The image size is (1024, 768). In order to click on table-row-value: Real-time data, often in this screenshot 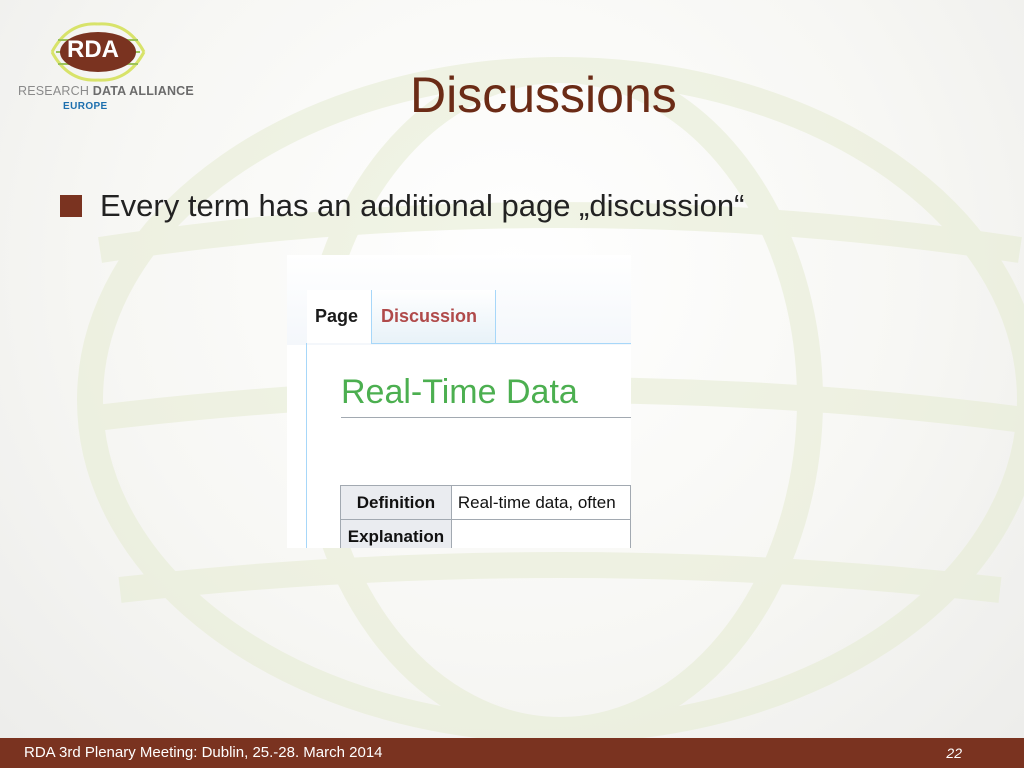, I will do `click(540, 502)`.